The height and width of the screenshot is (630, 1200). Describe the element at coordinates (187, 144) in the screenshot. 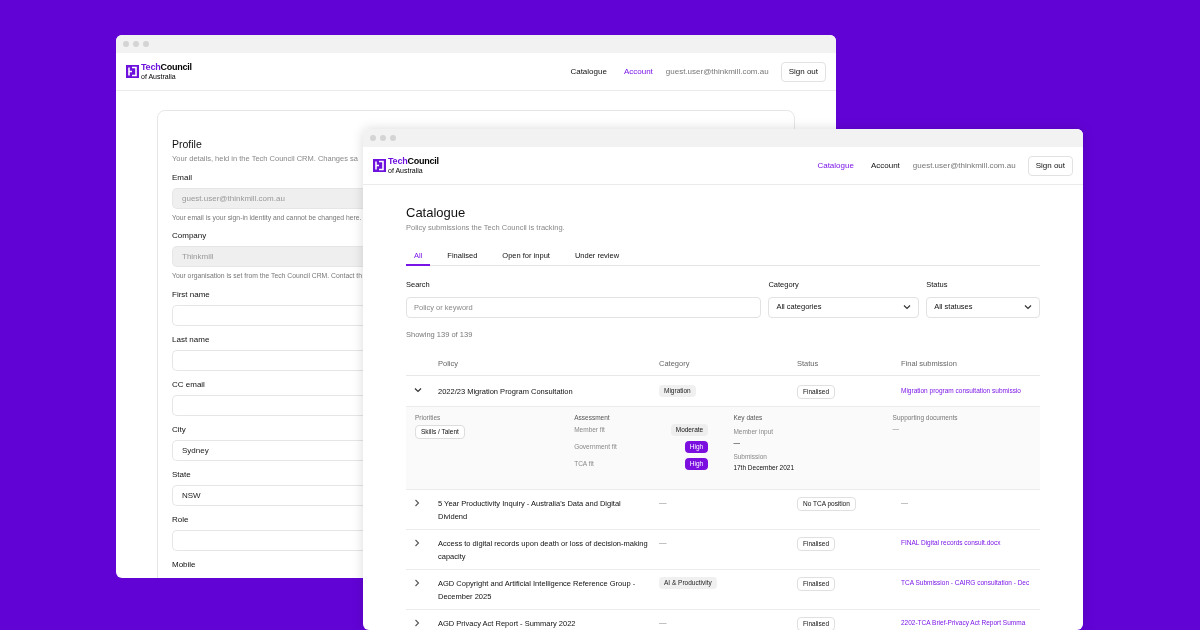

I see `profile-title: Profile` at that location.